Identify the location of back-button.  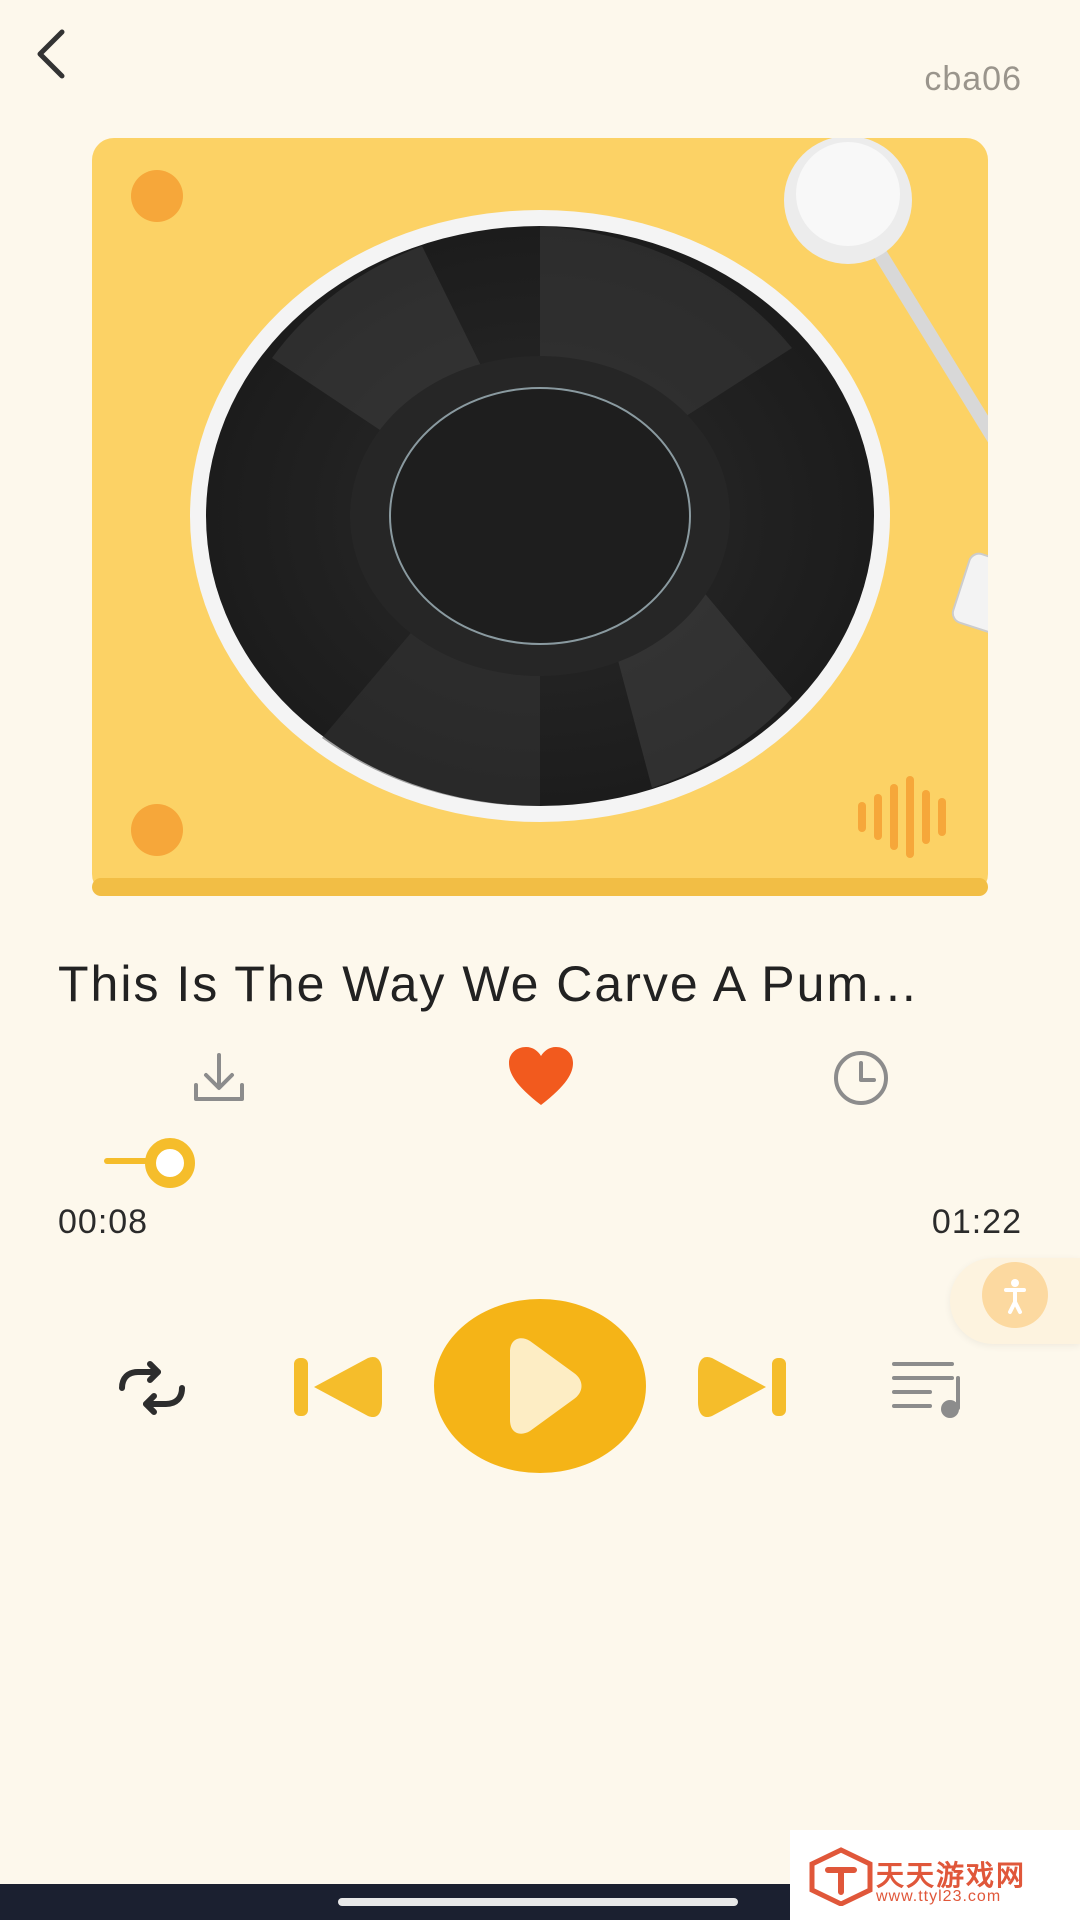
(53, 52).